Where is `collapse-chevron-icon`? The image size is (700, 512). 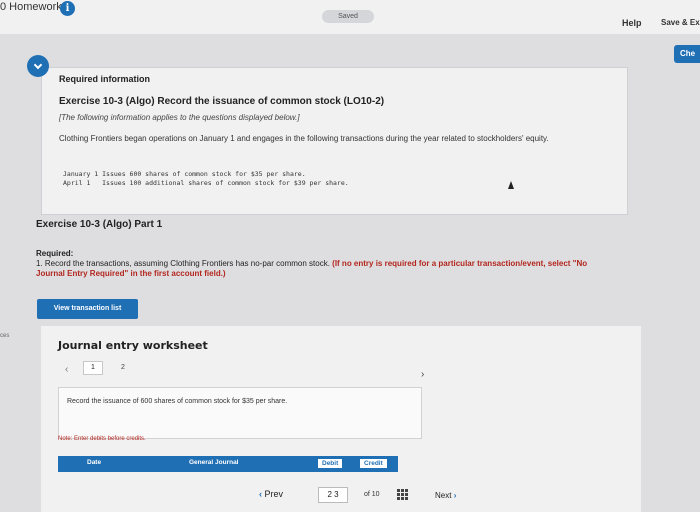 collapse-chevron-icon is located at coordinates (38, 66).